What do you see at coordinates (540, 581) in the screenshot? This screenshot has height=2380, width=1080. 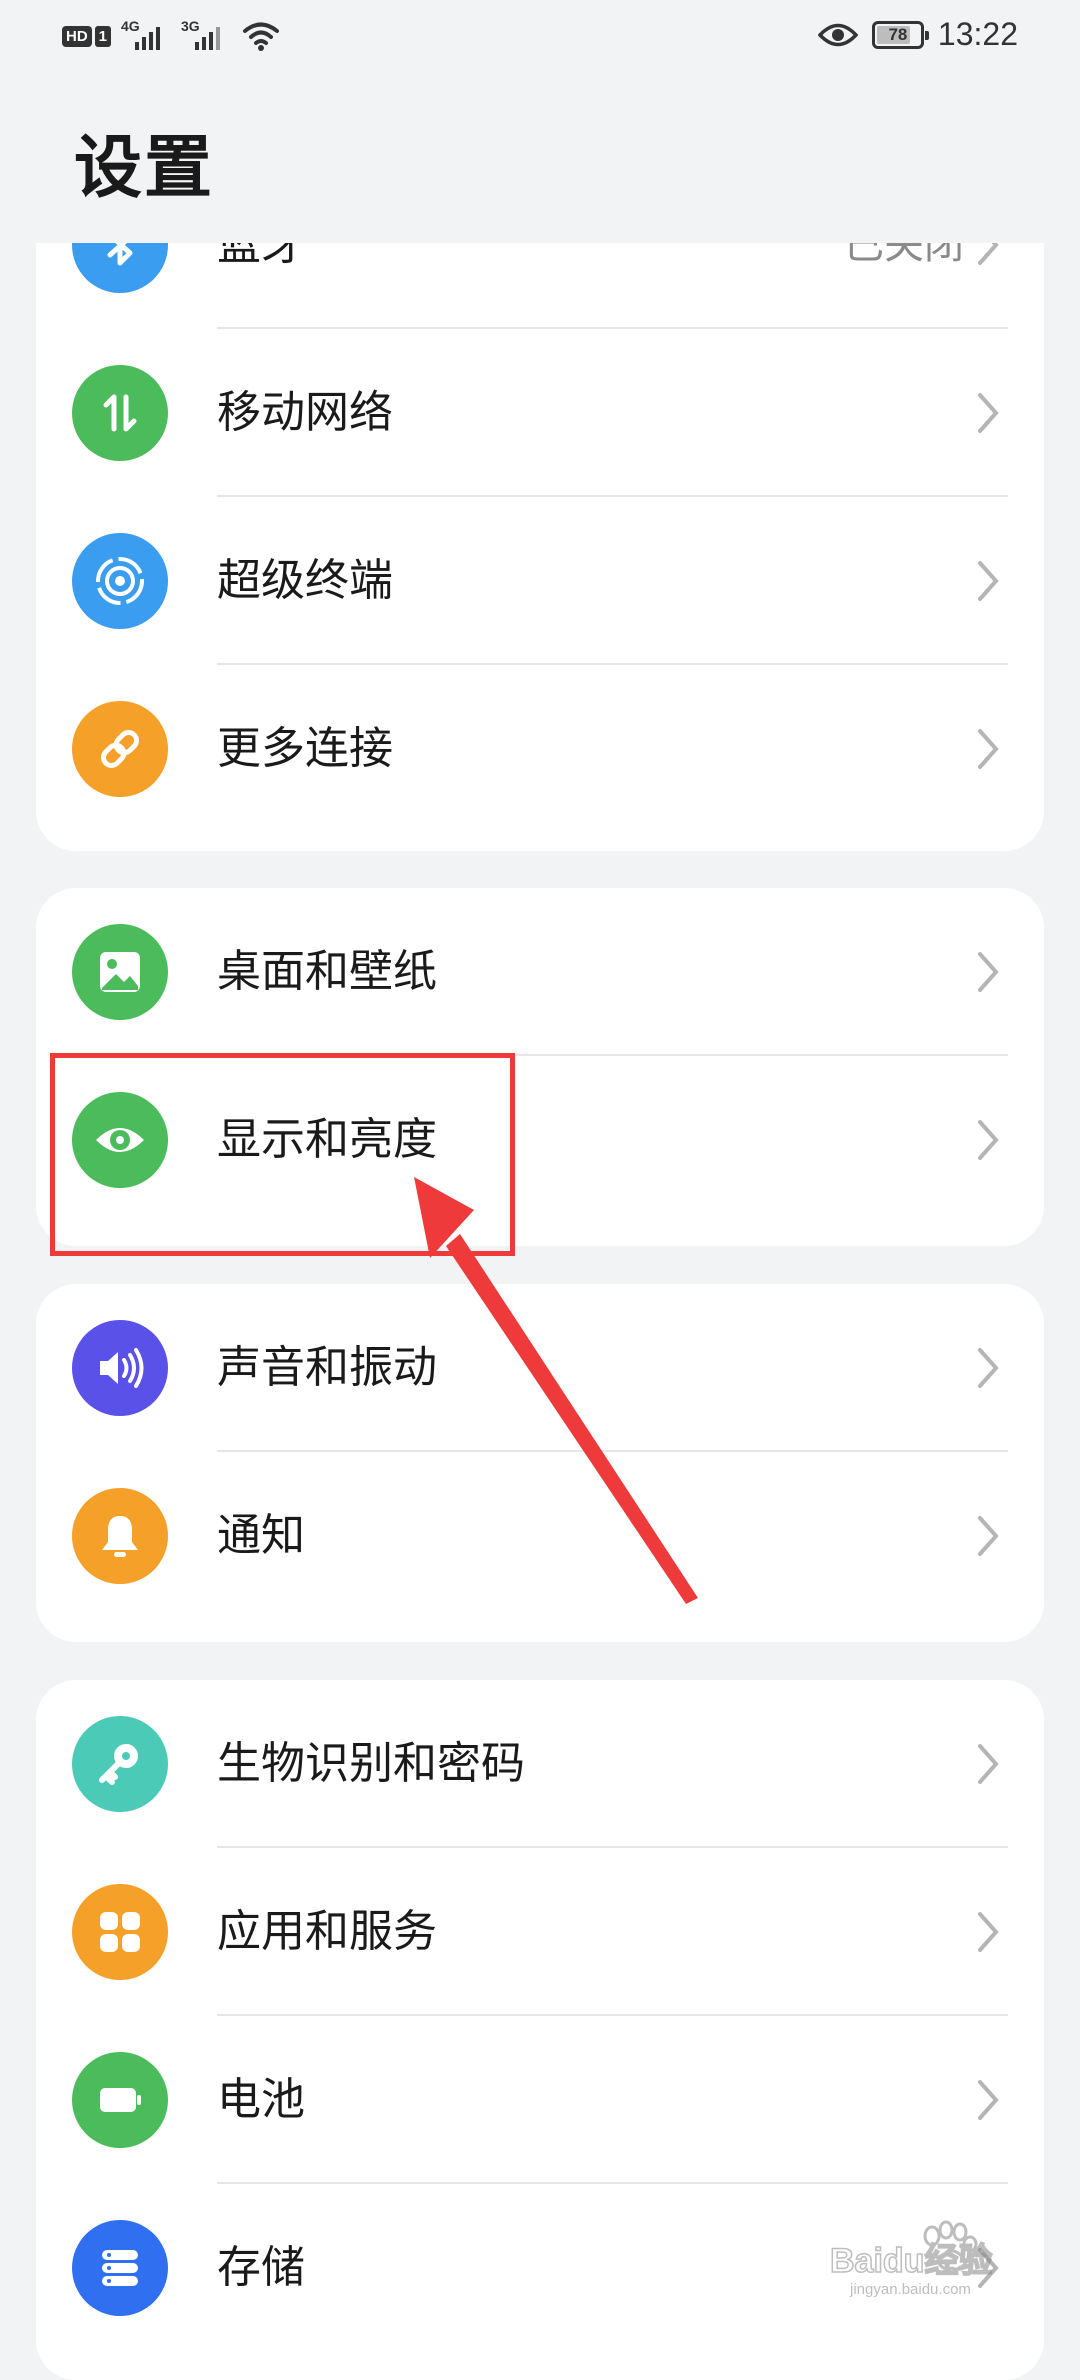 I see `setting-item-super-device: 超级终端` at bounding box center [540, 581].